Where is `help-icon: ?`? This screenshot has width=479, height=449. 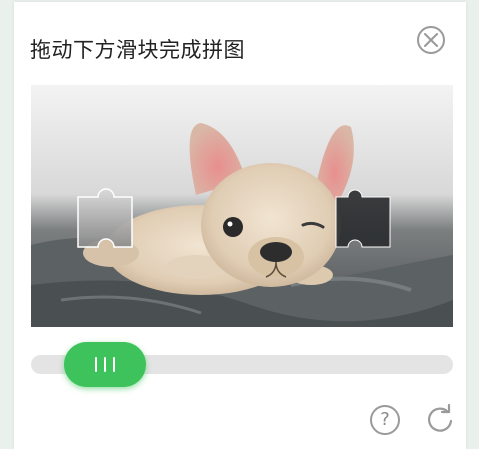 help-icon: ? is located at coordinates (385, 419).